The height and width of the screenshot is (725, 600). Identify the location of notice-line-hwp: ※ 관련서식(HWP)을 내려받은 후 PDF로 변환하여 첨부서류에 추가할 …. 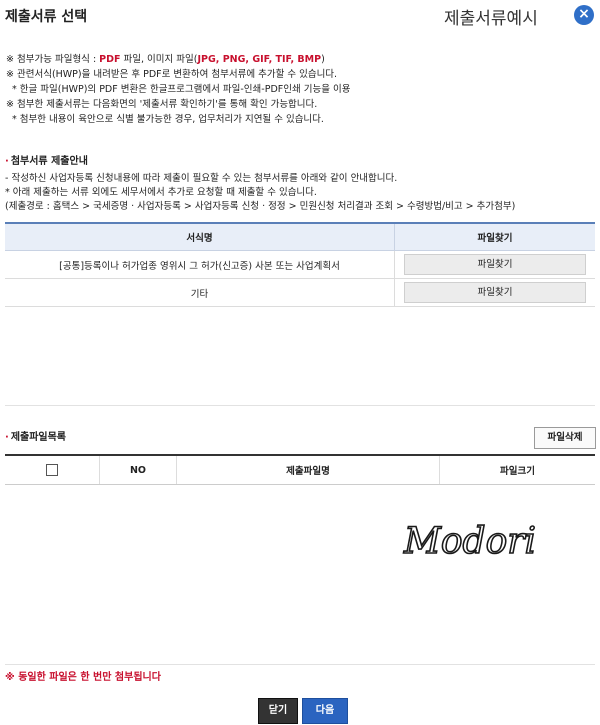
(172, 74).